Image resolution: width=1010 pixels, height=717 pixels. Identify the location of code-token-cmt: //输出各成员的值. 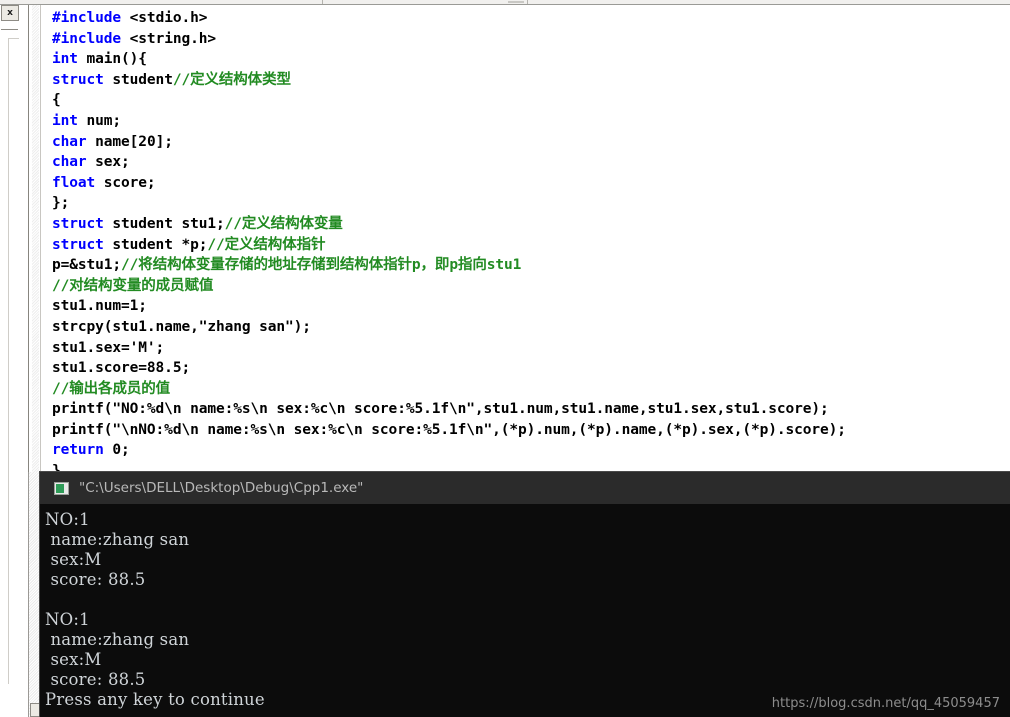
(111, 388).